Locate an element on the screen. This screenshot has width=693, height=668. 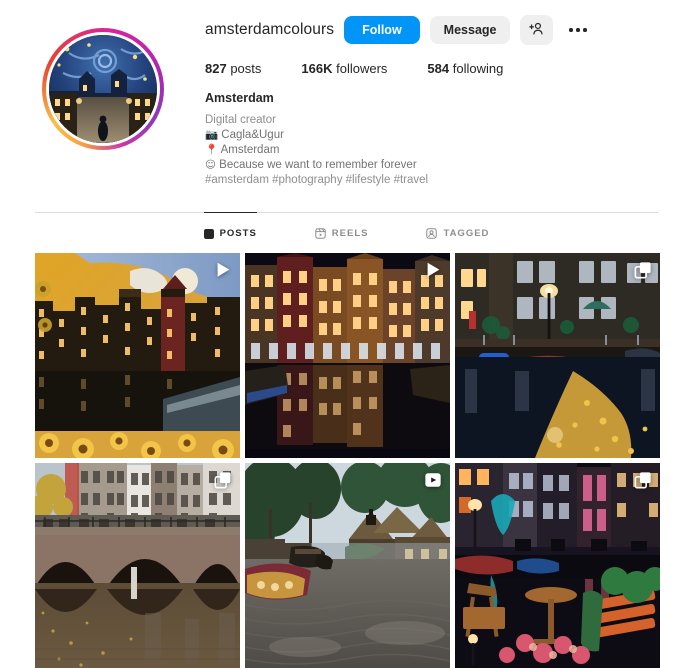
posts-label: posts is located at coordinates (246, 68).